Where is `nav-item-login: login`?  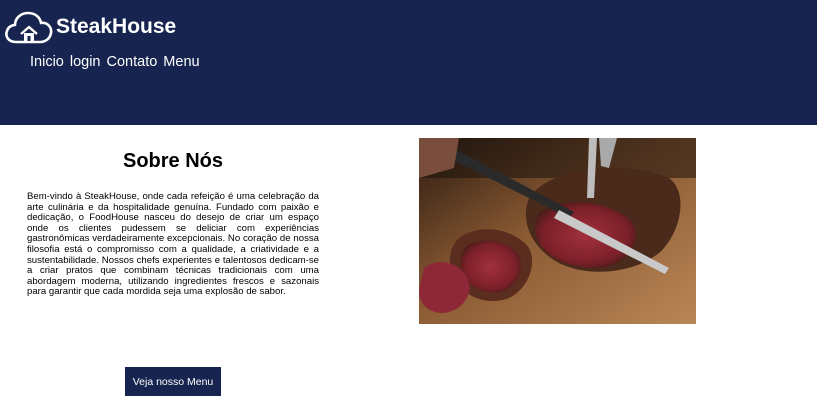 nav-item-login: login is located at coordinates (85, 62).